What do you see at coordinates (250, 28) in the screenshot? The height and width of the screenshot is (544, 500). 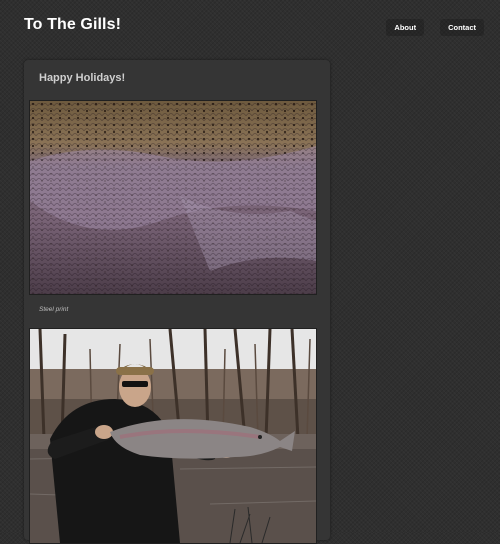 I see `site-header: To The Gills! About Contact` at bounding box center [250, 28].